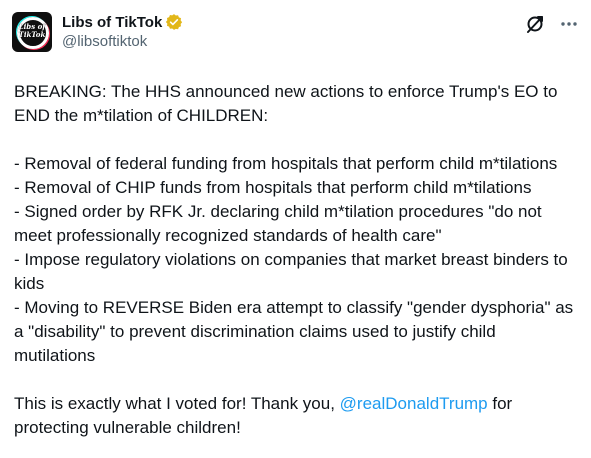  Describe the element at coordinates (535, 24) in the screenshot. I see `grok-icon` at that location.